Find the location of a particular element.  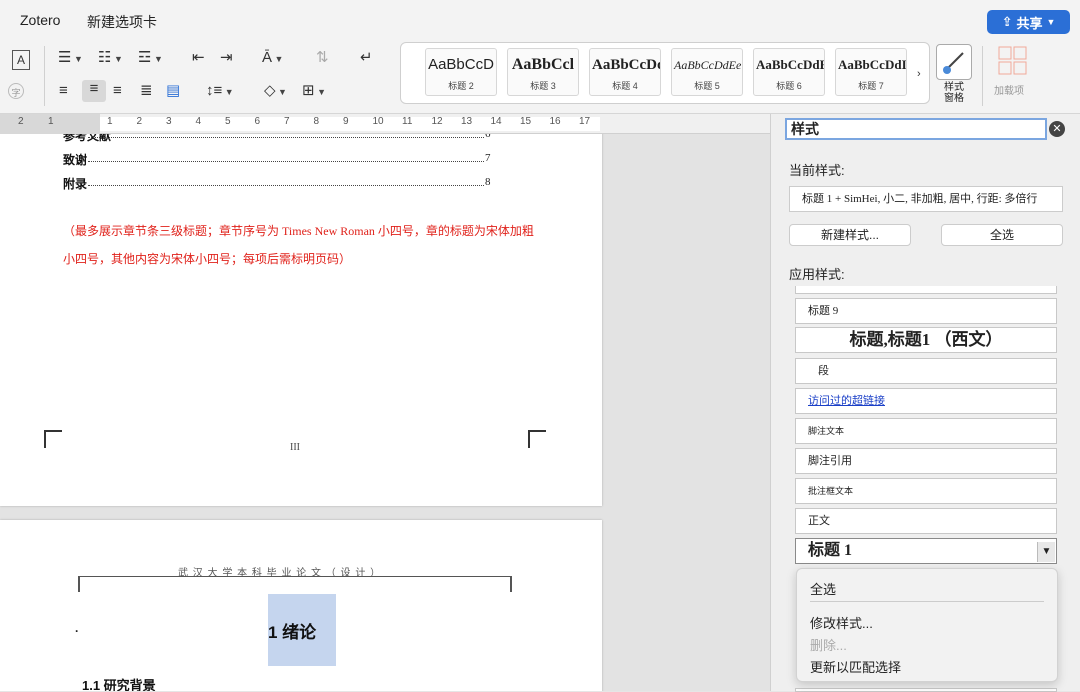

toc-page: 6 is located at coordinates (488, 137).